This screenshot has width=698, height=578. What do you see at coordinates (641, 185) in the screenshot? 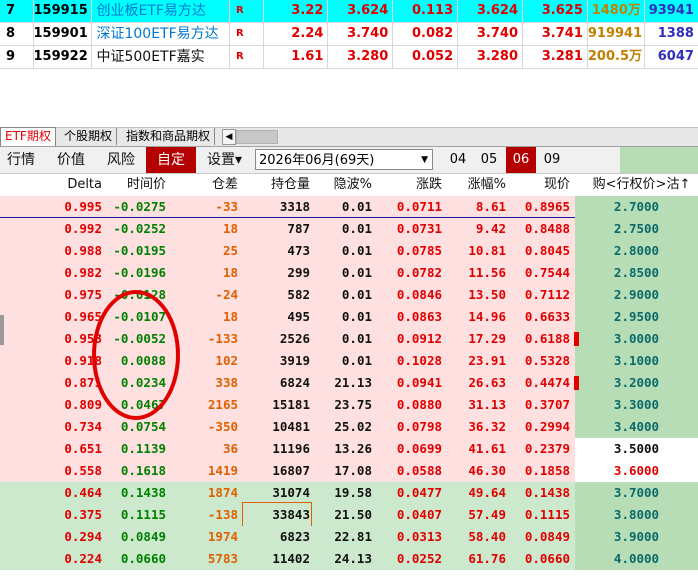
I see `col-strike: 购<行权价>沽↑` at bounding box center [641, 185].